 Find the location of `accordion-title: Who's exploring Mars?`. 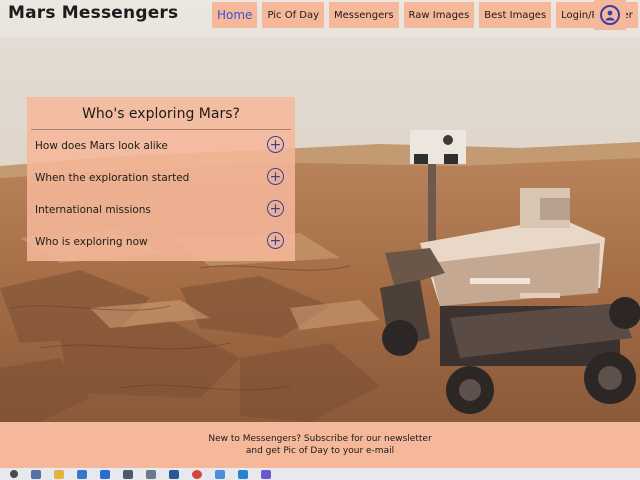

accordion-title: Who's exploring Mars? is located at coordinates (161, 114).